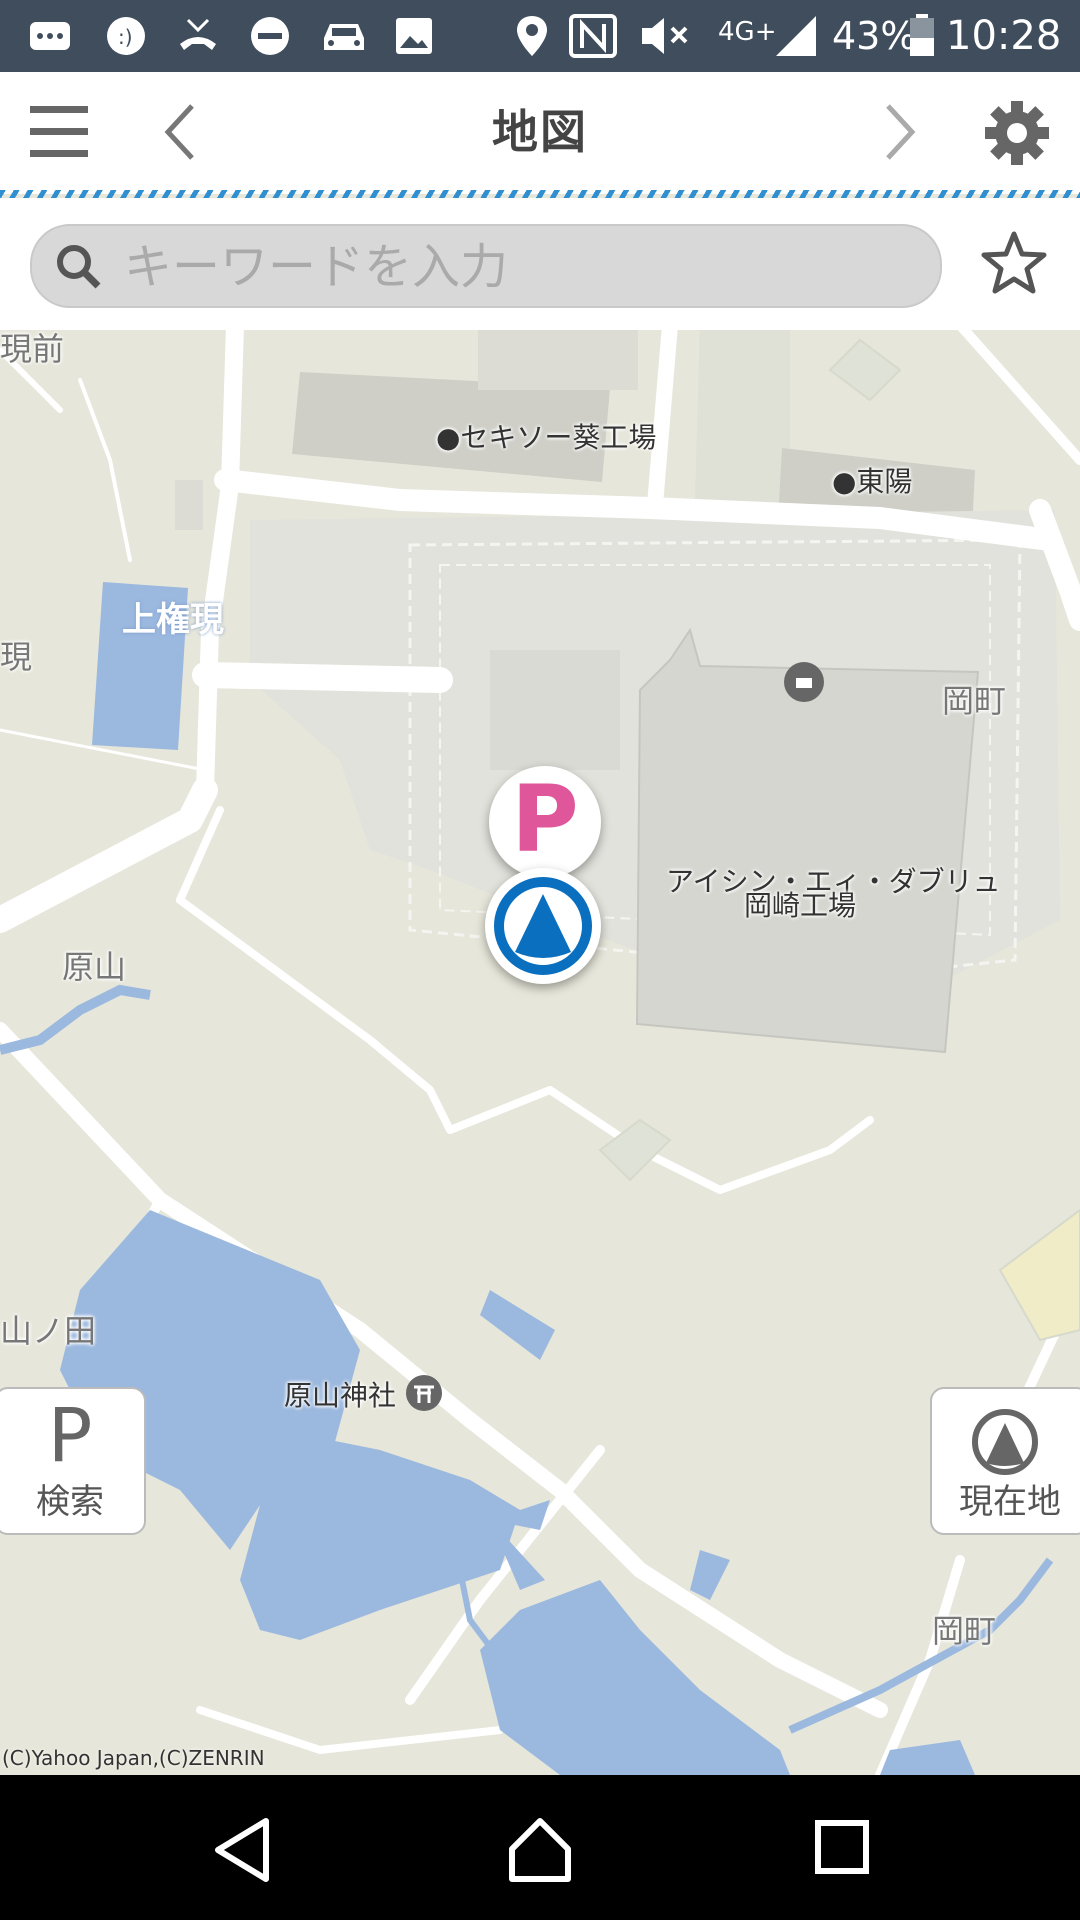  Describe the element at coordinates (1017, 133) in the screenshot. I see `gear-icon` at that location.